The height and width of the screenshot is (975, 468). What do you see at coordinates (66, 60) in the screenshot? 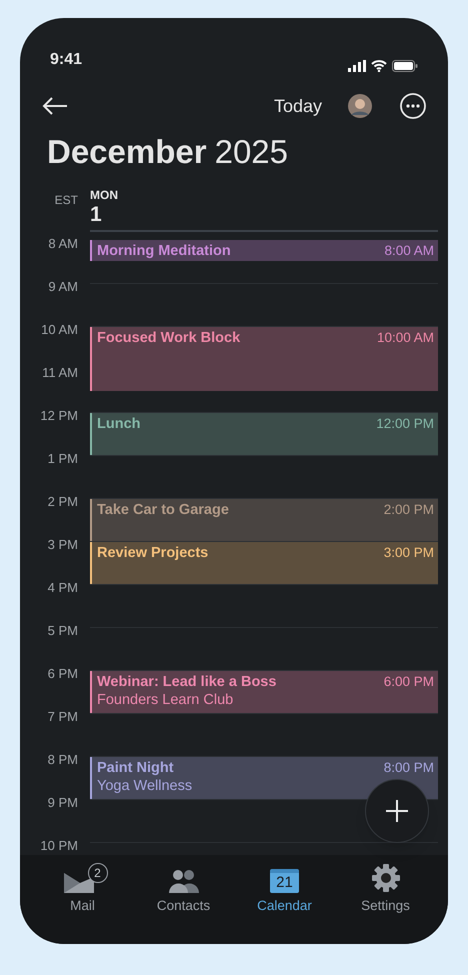
I see `status-time: 9:41` at bounding box center [66, 60].